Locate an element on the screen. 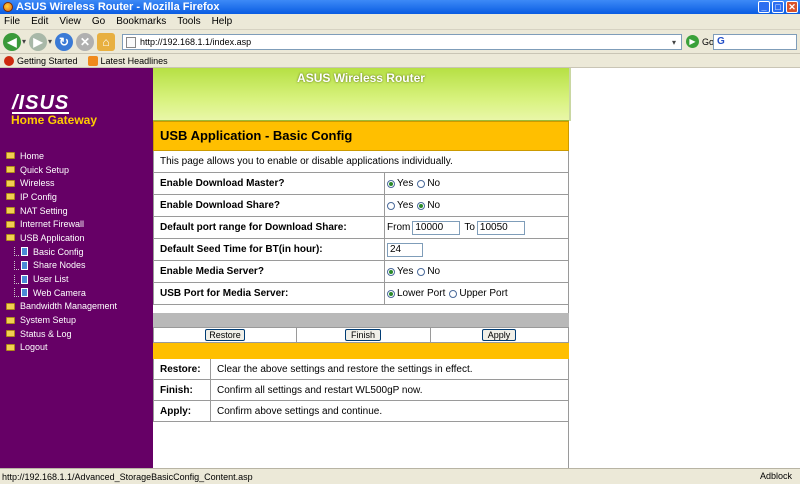 The width and height of the screenshot is (800, 484). lower-port-radio is located at coordinates (391, 293).